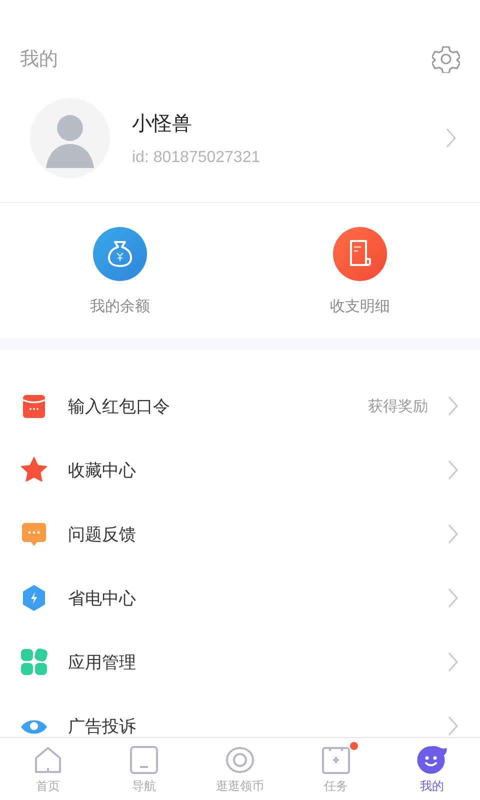  I want to click on money-bag-icon, so click(120, 254).